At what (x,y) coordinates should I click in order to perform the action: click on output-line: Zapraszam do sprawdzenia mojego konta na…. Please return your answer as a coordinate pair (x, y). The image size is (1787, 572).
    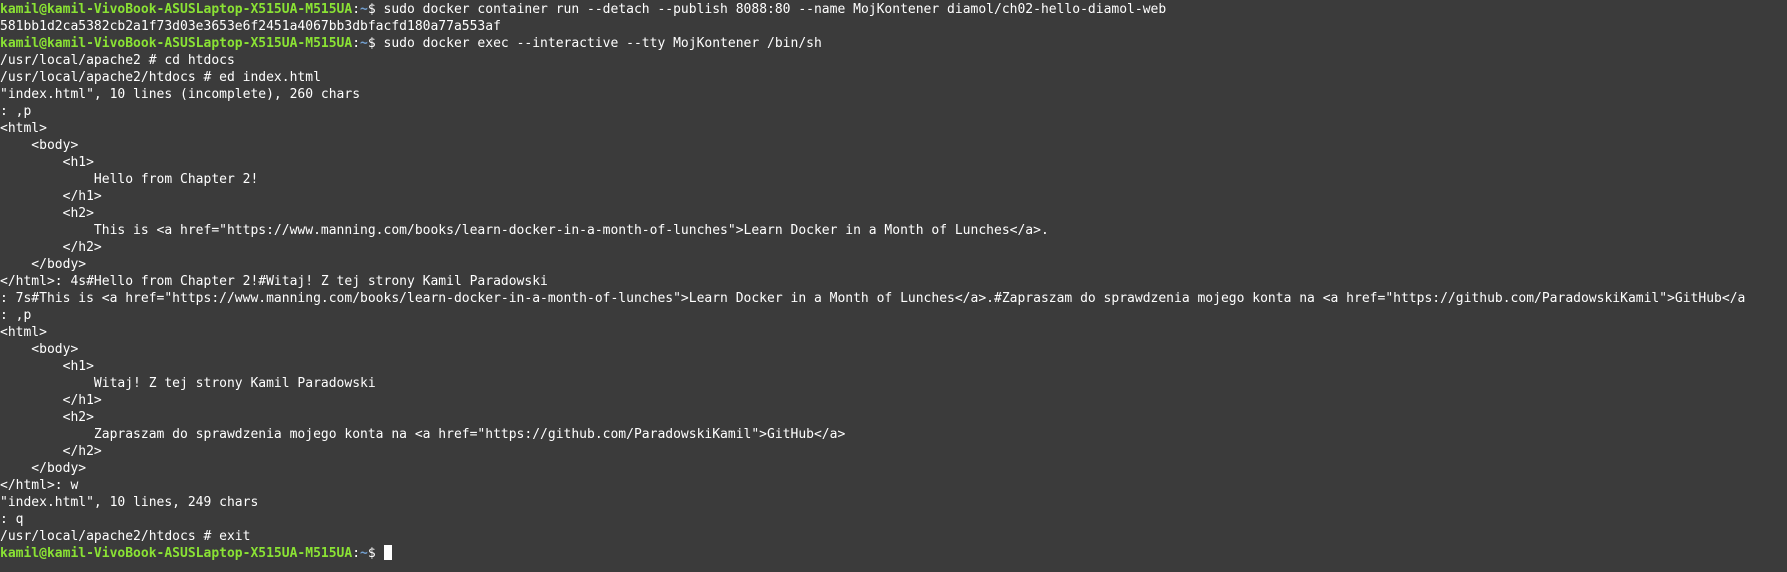
    Looking at the image, I should click on (423, 434).